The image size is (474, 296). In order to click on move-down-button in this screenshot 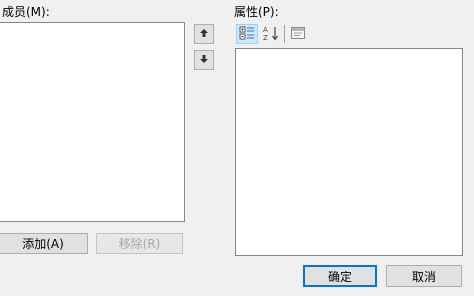, I will do `click(204, 60)`.